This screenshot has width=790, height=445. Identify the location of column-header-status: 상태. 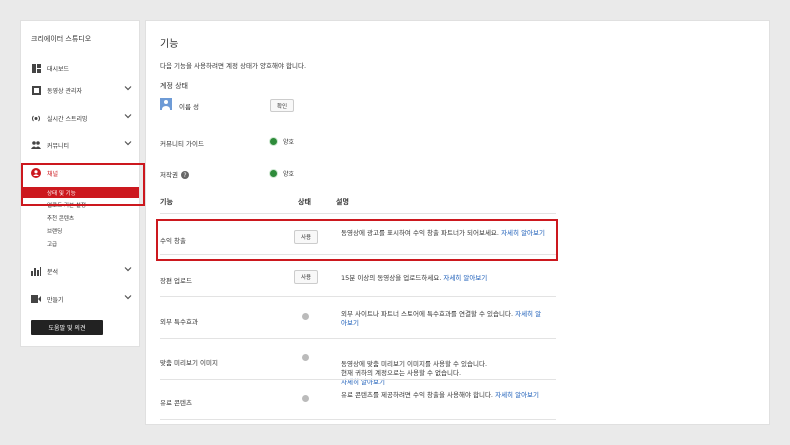
(304, 202).